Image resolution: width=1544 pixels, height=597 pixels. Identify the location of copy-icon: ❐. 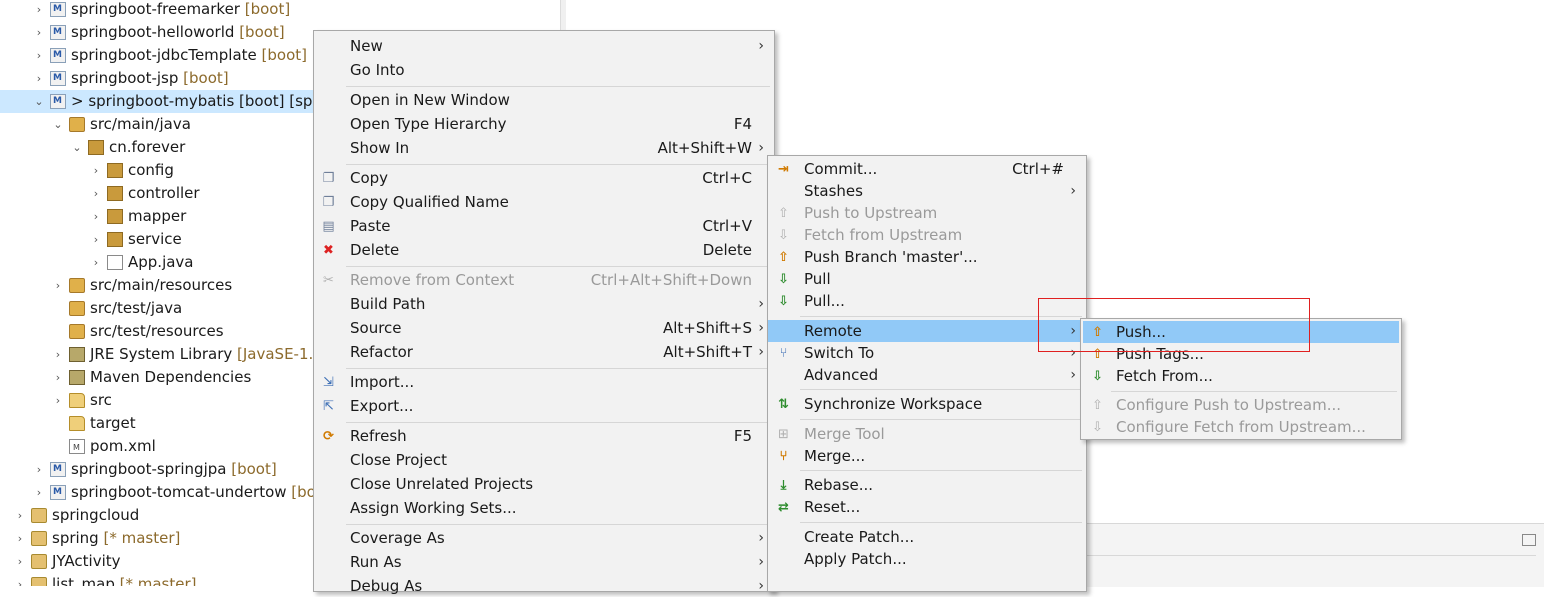
(328, 178).